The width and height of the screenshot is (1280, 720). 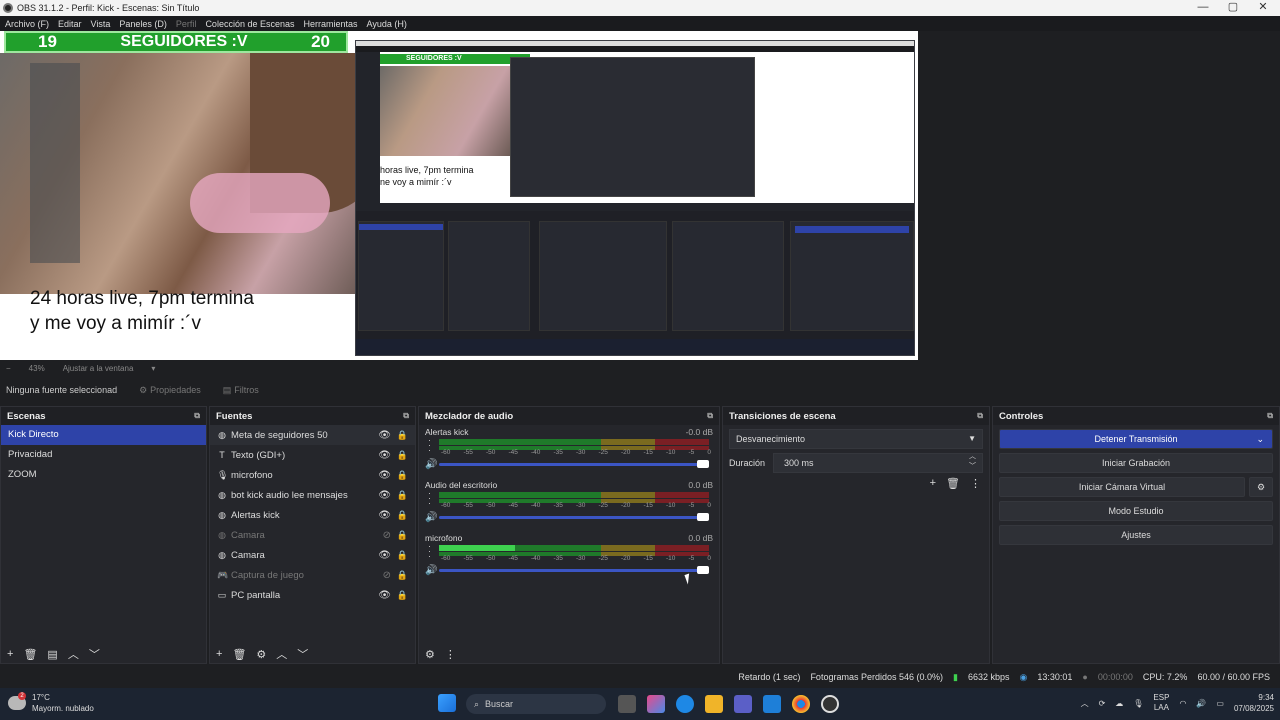 I want to click on menu-paneles: Paneles (D), so click(x=143, y=24).